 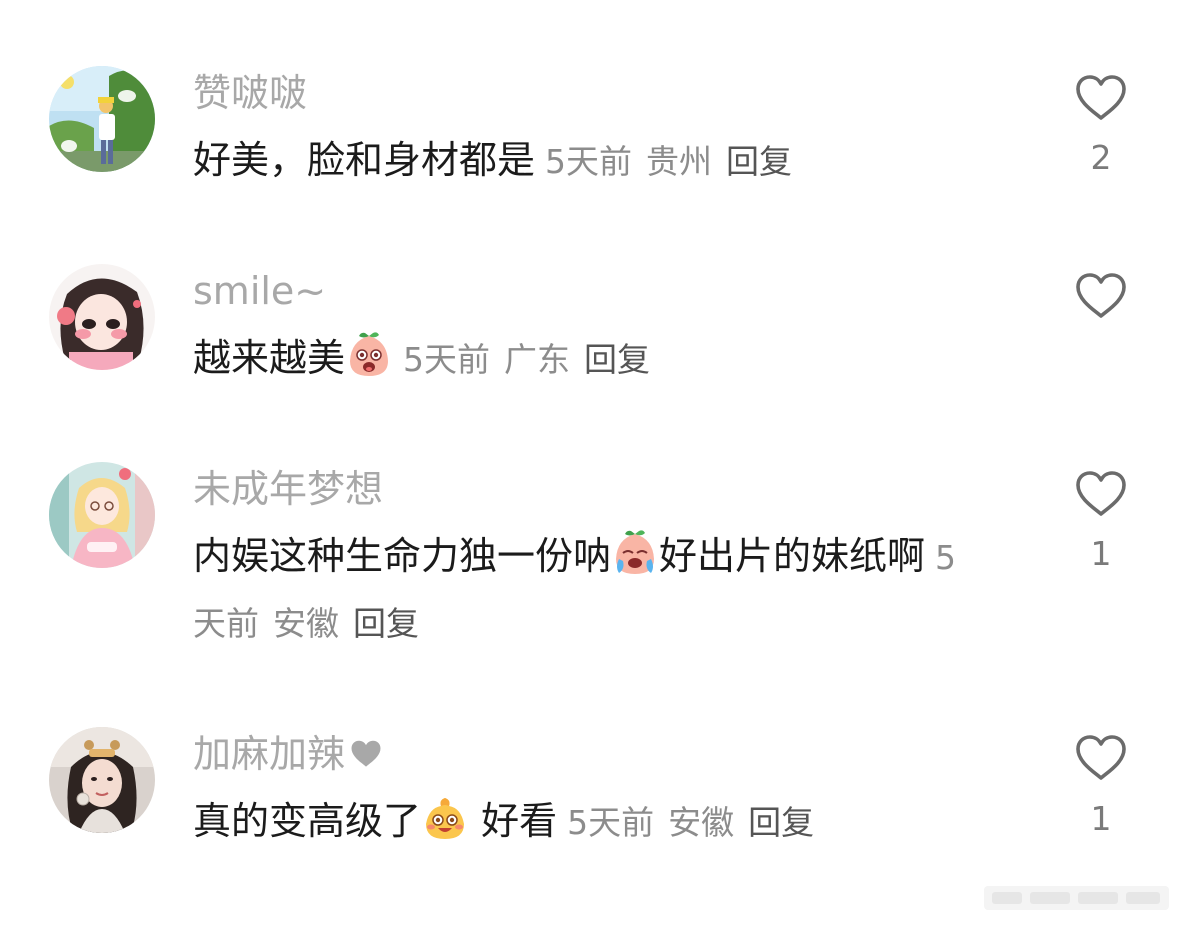 I want to click on username: smile~, so click(x=259, y=291).